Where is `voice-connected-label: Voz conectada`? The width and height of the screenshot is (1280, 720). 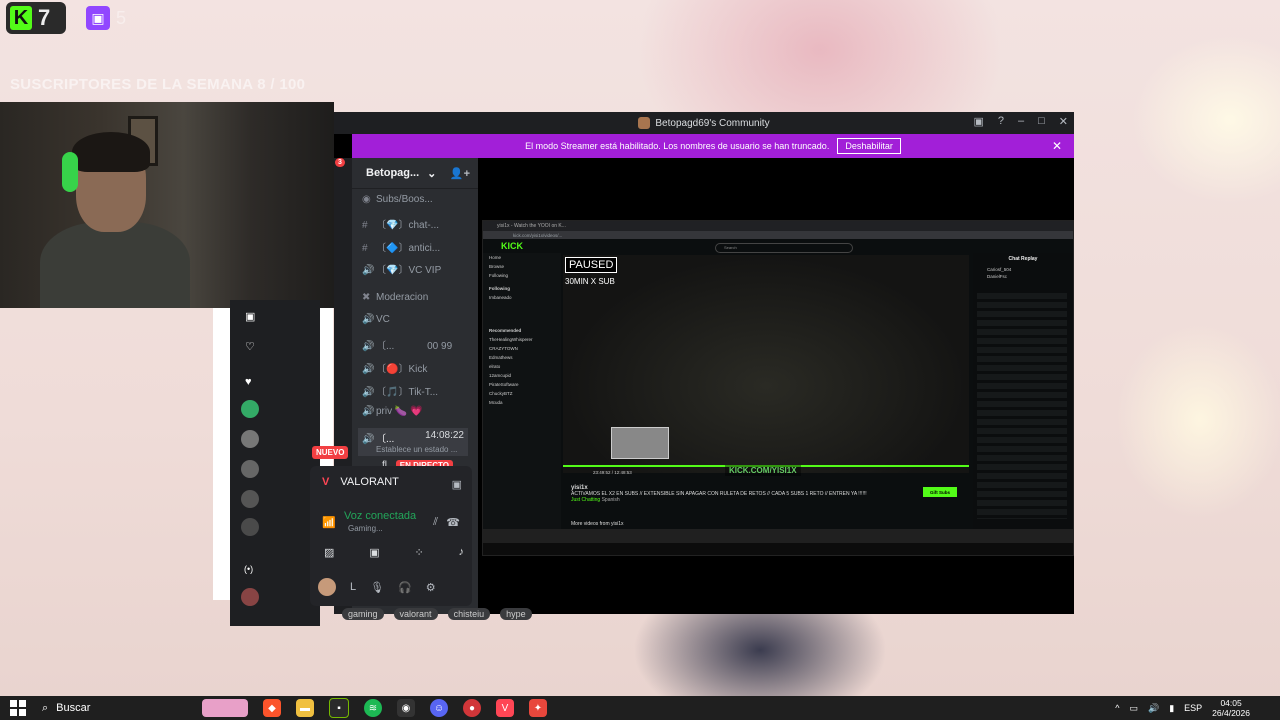
voice-connected-label: Voz conectada is located at coordinates (380, 516).